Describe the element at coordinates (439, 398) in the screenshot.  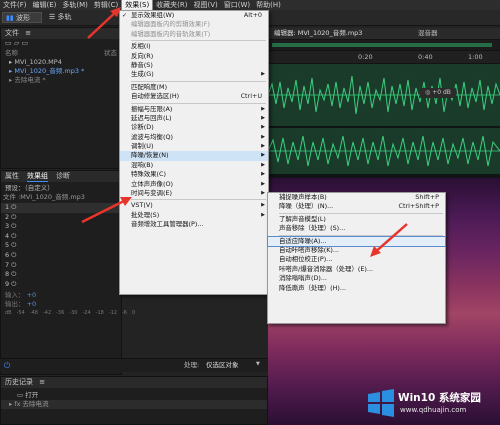
I see `watermark-title: Win10 系统家园` at that location.